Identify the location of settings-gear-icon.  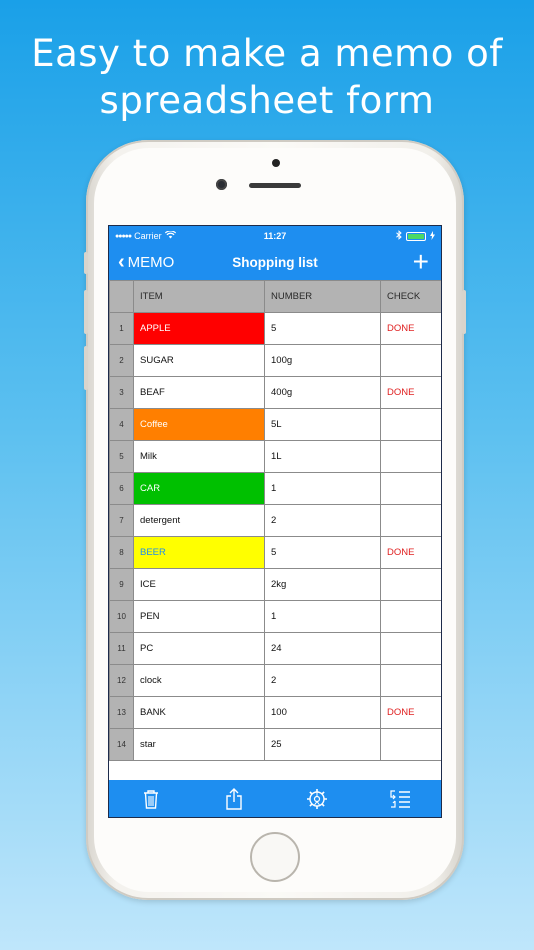
(317, 799).